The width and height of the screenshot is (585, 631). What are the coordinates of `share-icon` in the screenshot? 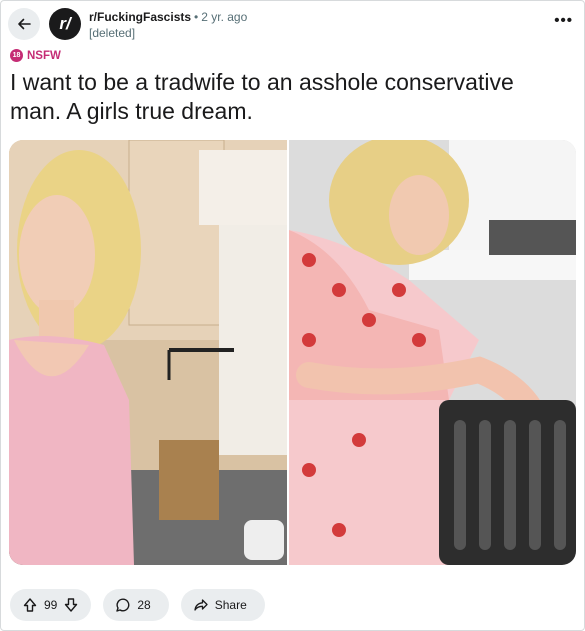 It's located at (201, 605).